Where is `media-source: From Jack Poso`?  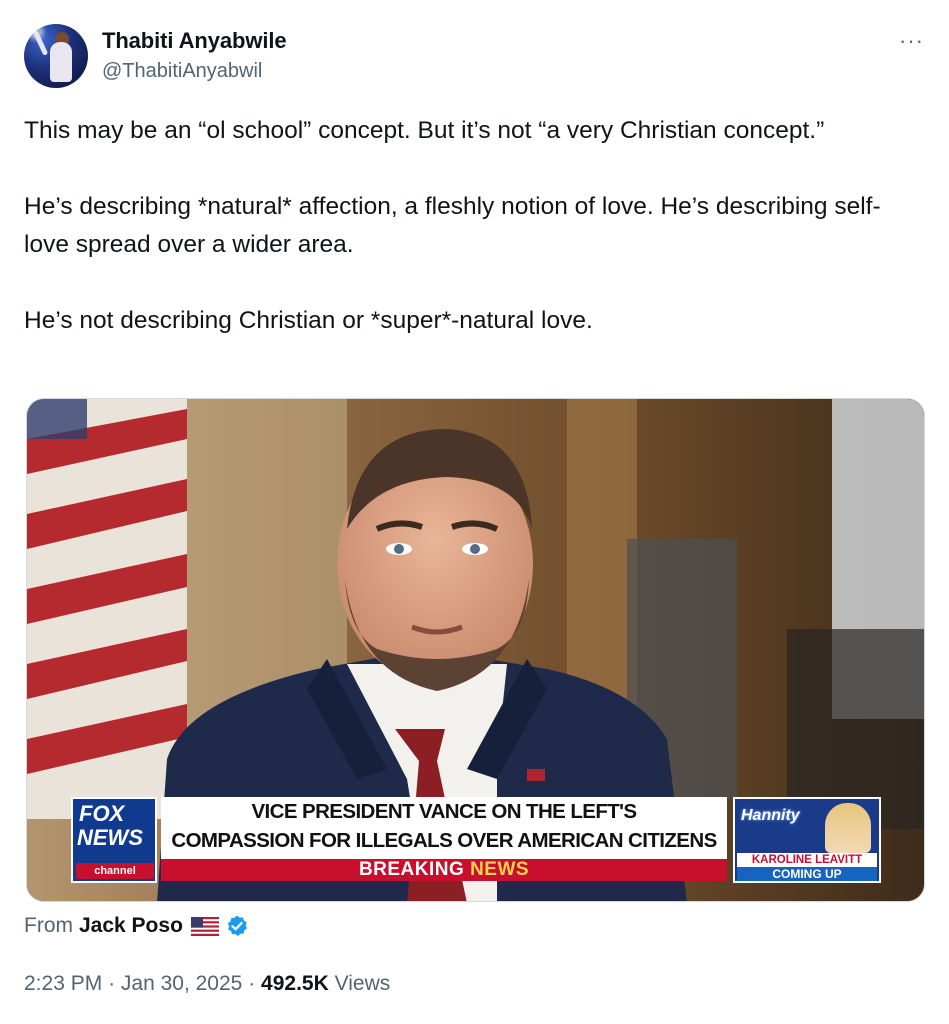 media-source: From Jack Poso is located at coordinates (136, 926).